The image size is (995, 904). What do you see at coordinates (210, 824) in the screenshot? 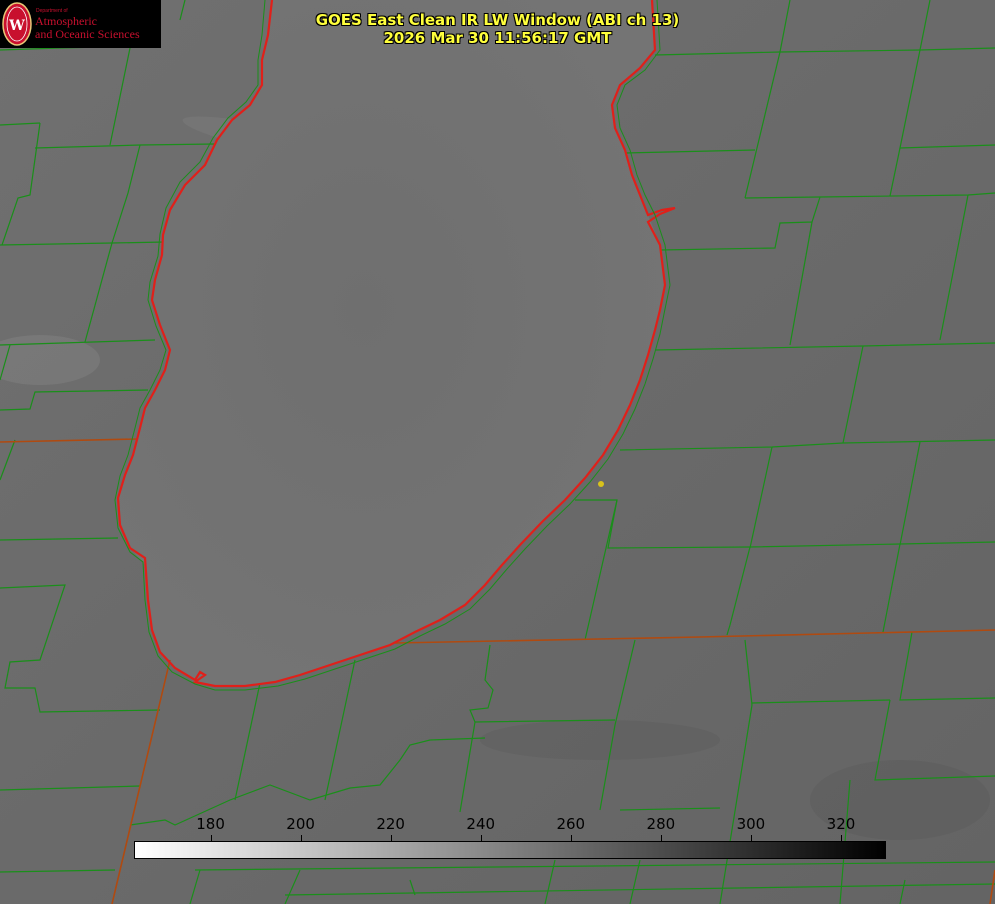
I see `colorbar-tick-label: 180` at bounding box center [210, 824].